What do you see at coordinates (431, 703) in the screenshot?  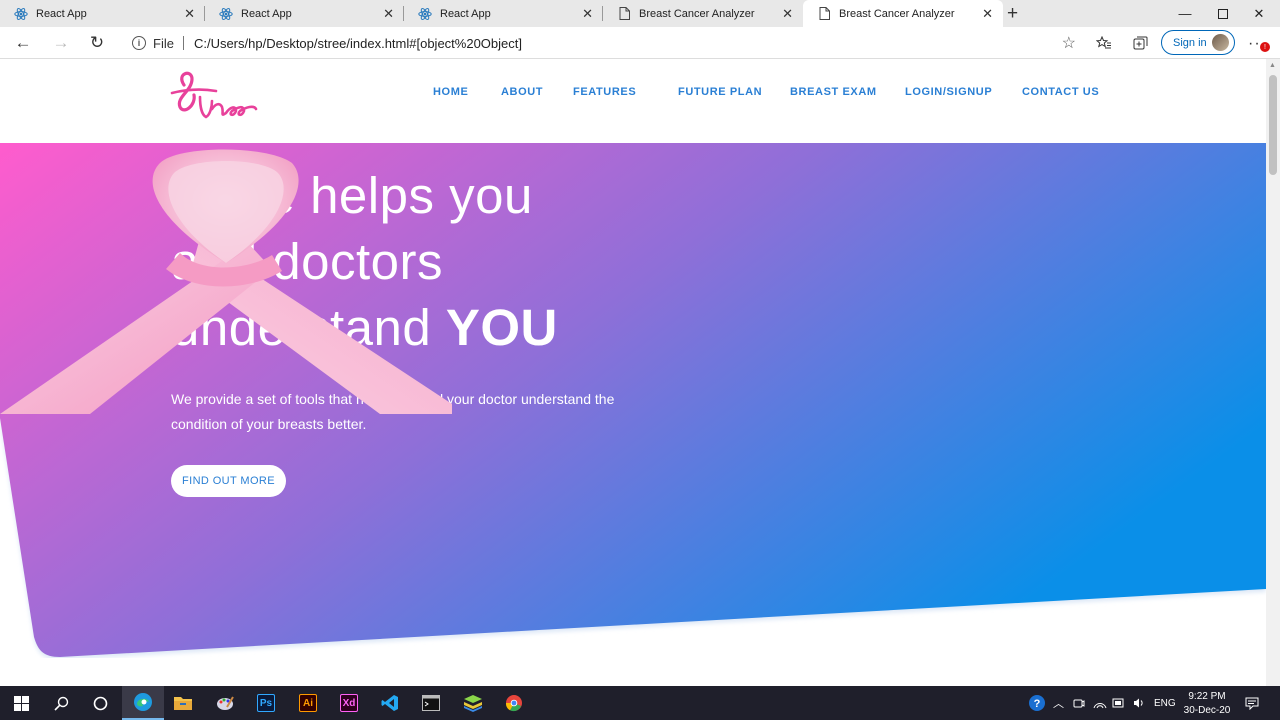 I see `terminal-icon` at bounding box center [431, 703].